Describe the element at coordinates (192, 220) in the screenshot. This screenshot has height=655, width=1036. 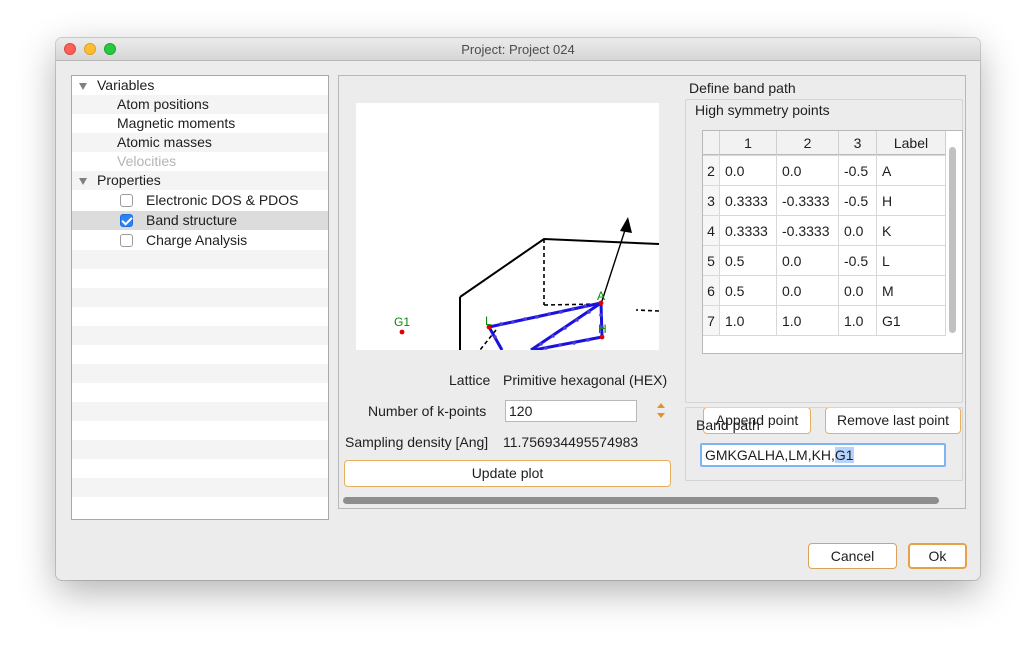
I see `tree-label: Band structure` at that location.